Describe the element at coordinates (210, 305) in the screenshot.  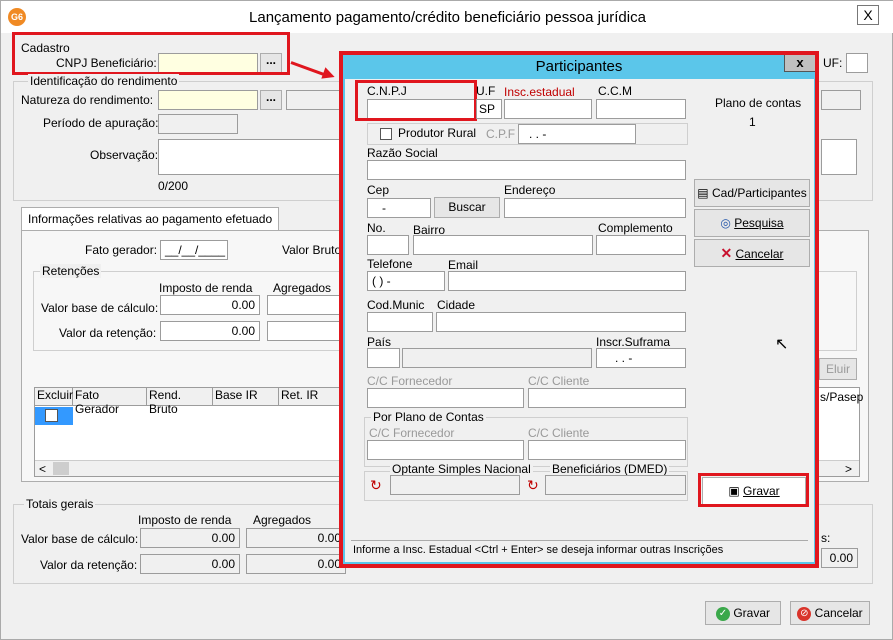
I see `ret-base-imposto: 0.00` at that location.